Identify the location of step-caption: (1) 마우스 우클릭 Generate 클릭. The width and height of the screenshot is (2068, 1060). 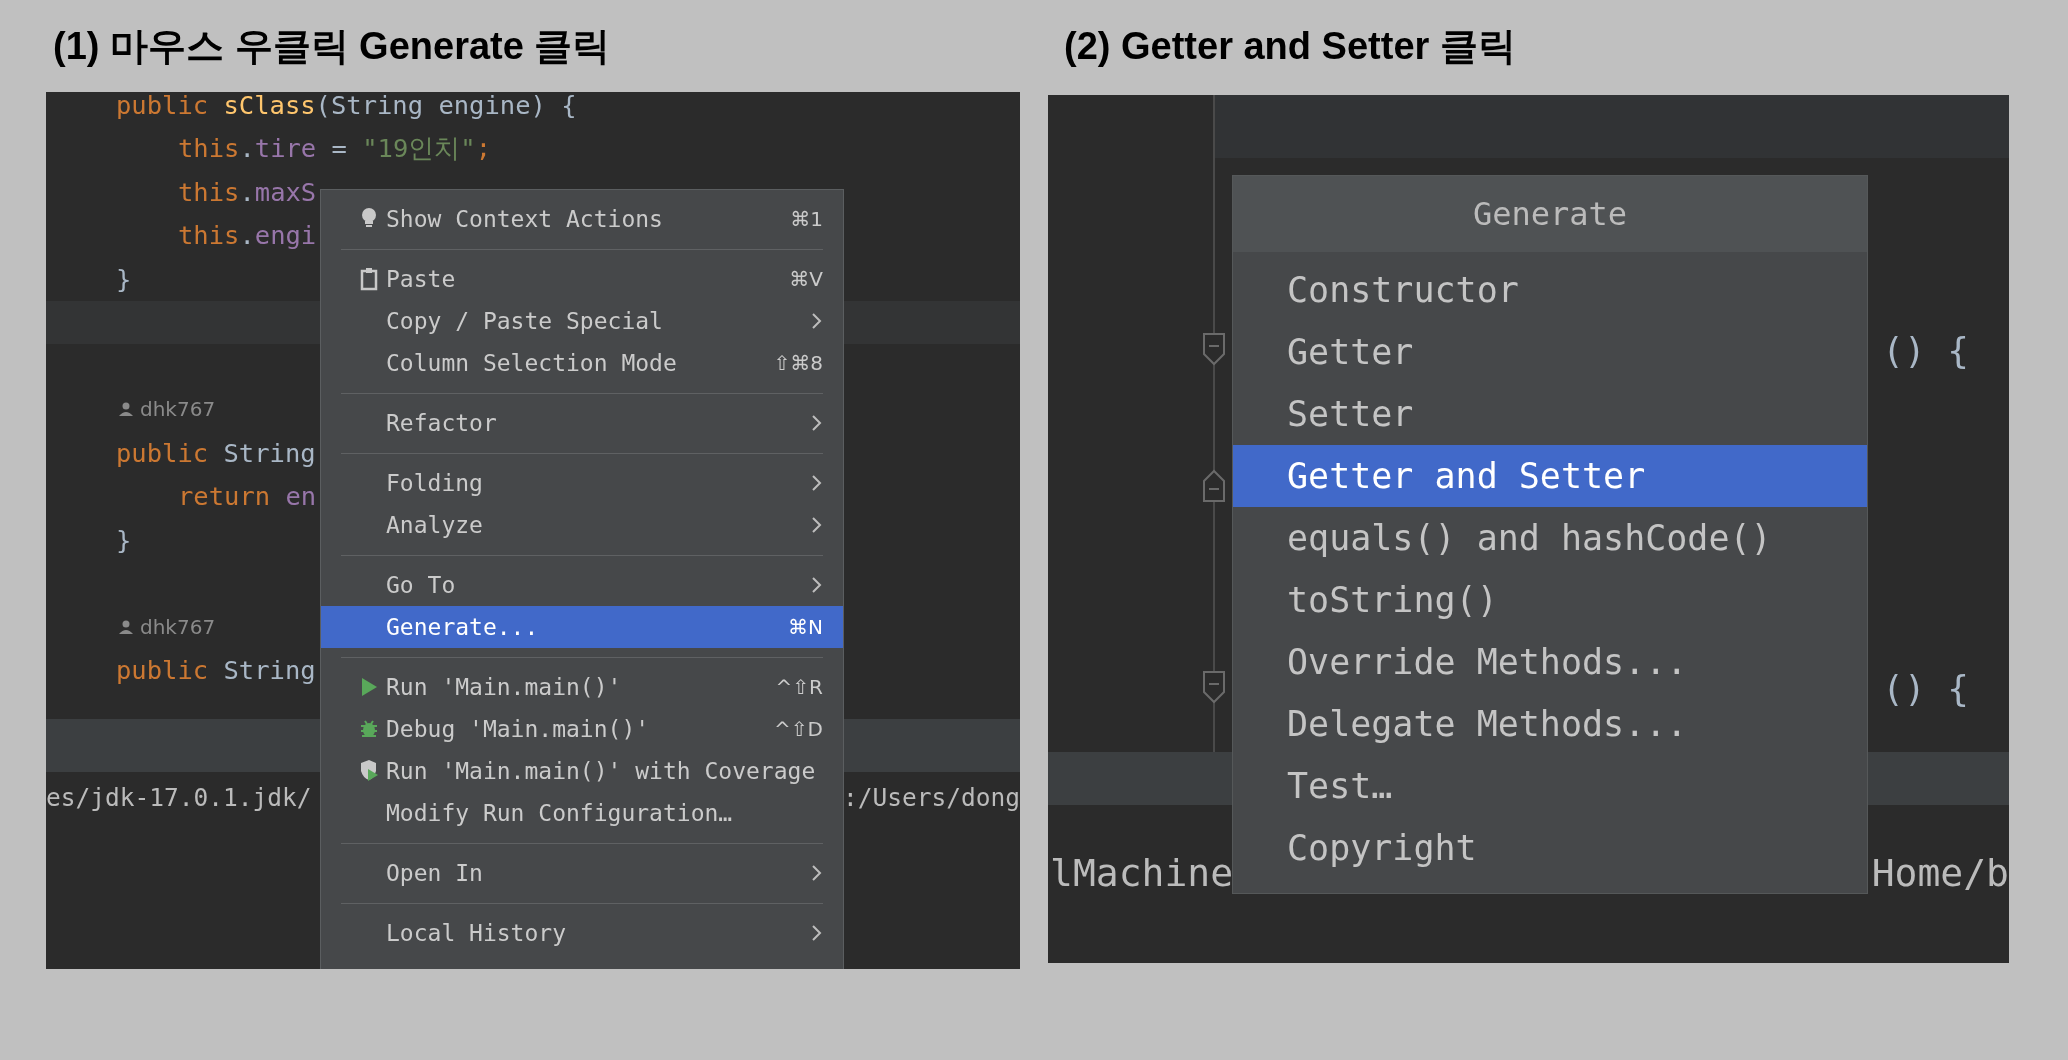
(332, 46).